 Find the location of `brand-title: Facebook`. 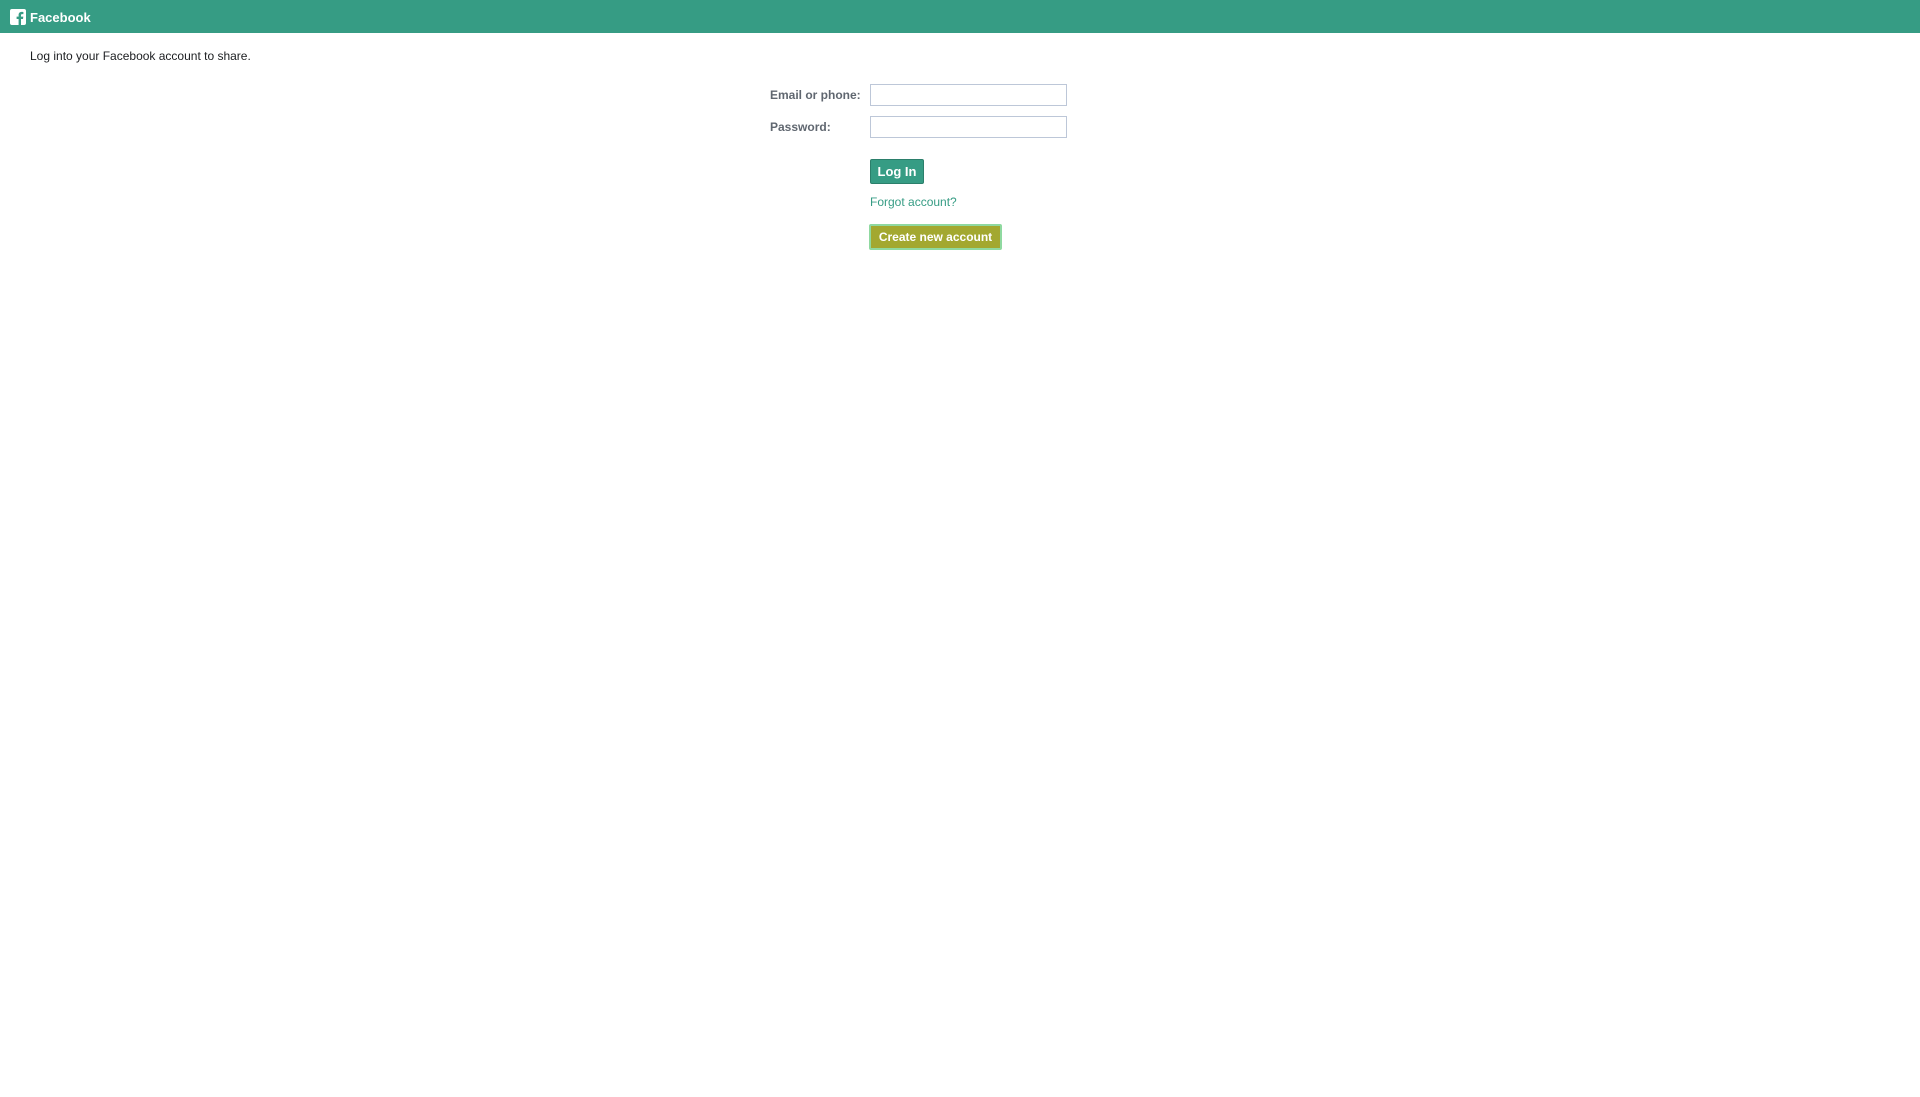

brand-title: Facebook is located at coordinates (60, 17).